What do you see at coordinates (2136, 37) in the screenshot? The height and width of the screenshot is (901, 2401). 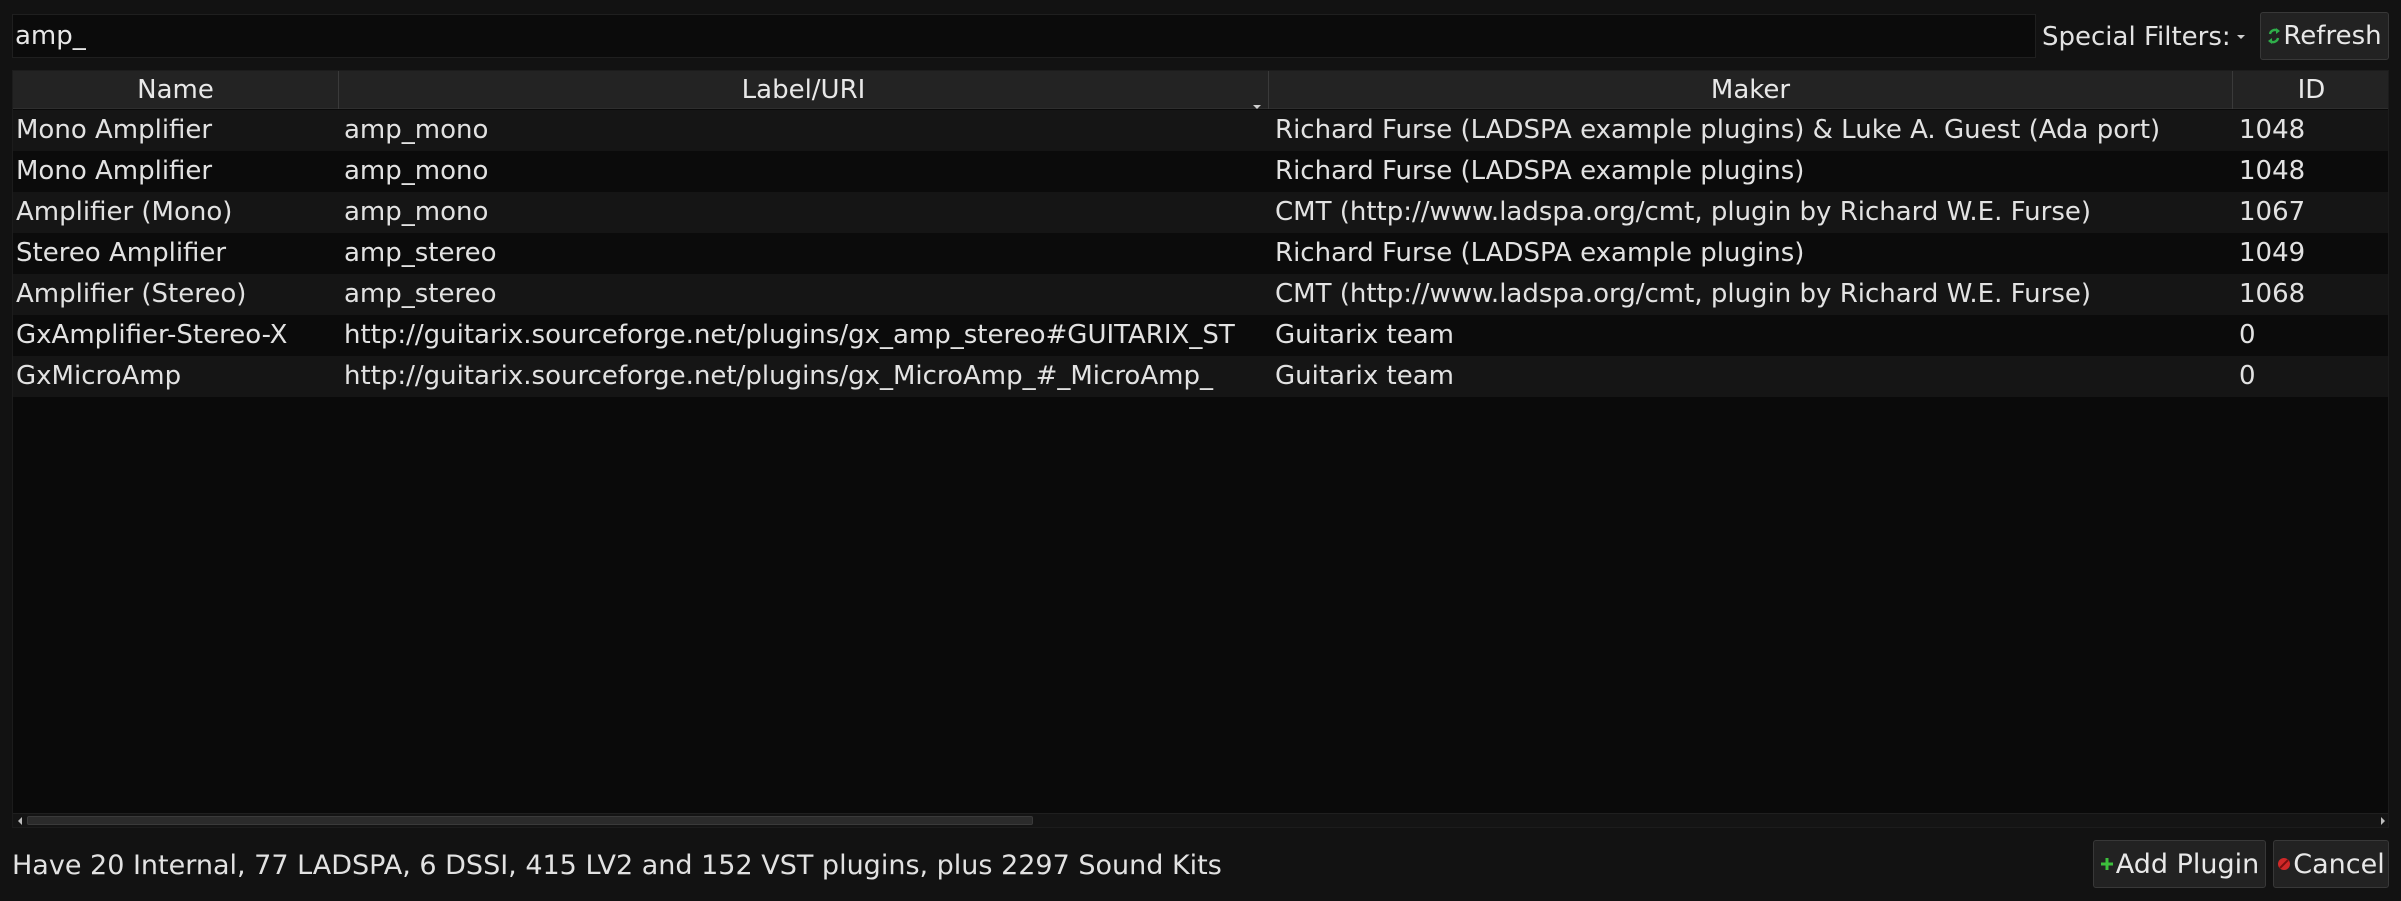 I see `special-filters-label: Special Filters:` at bounding box center [2136, 37].